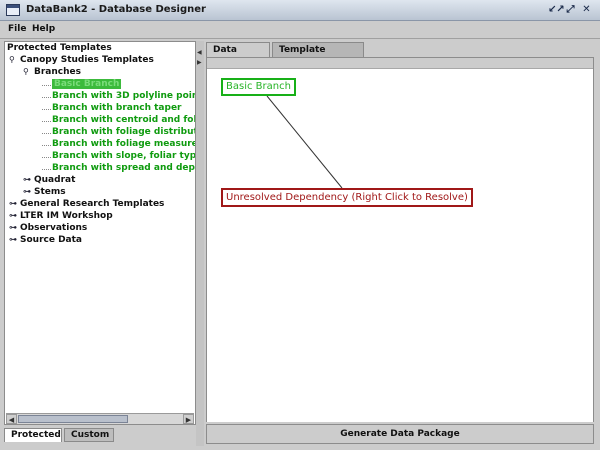 The image size is (600, 450). I want to click on tree-node-observations: ⊶ Observations, so click(48, 229).